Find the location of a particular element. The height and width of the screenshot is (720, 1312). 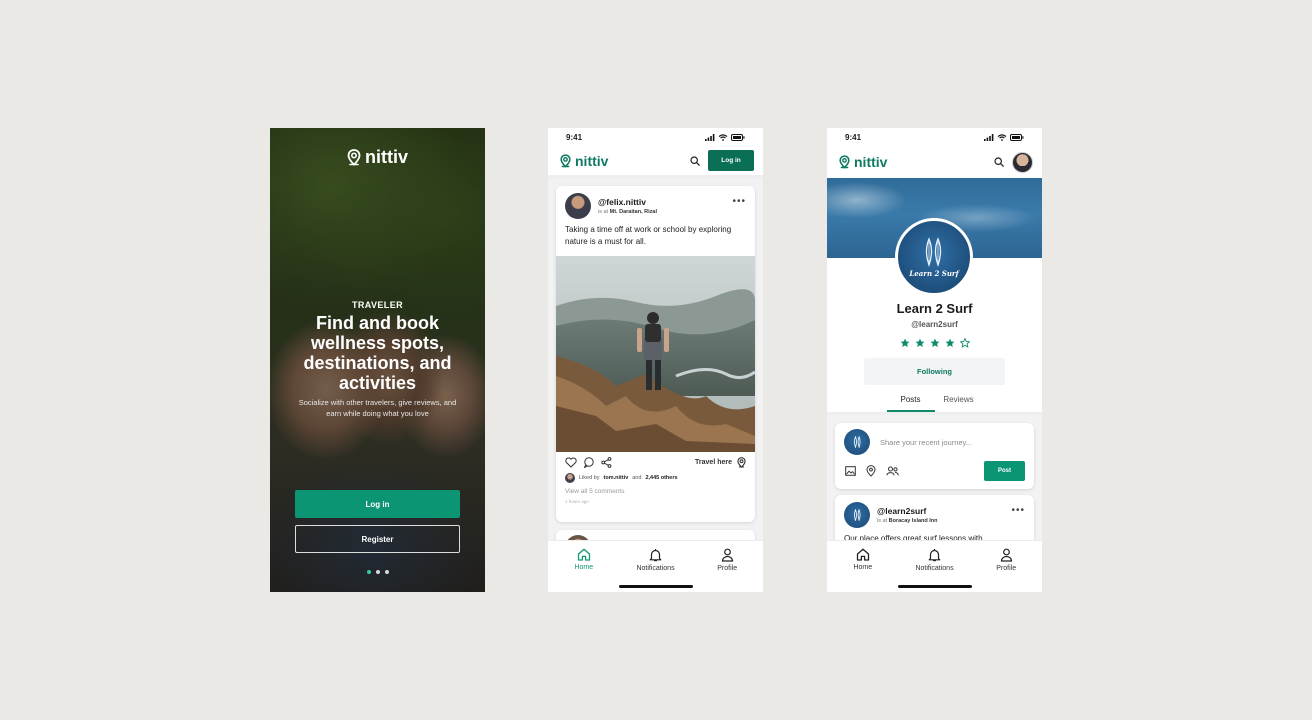

comment-icon is located at coordinates (589, 462).